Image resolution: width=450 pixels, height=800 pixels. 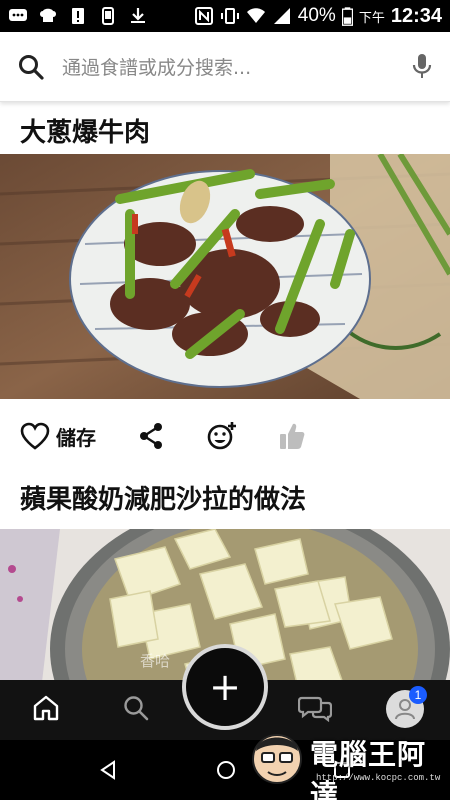 What do you see at coordinates (155, 661) in the screenshot?
I see `photo-watermark: 香哈` at bounding box center [155, 661].